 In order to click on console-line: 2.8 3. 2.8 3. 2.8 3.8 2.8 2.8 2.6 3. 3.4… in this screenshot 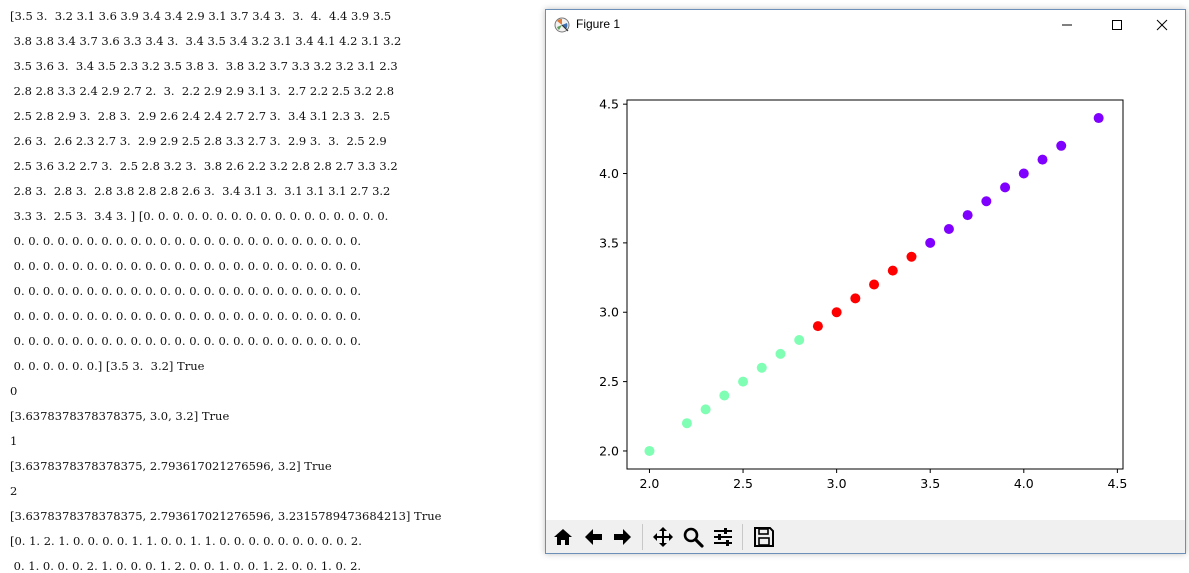, I will do `click(200, 191)`.